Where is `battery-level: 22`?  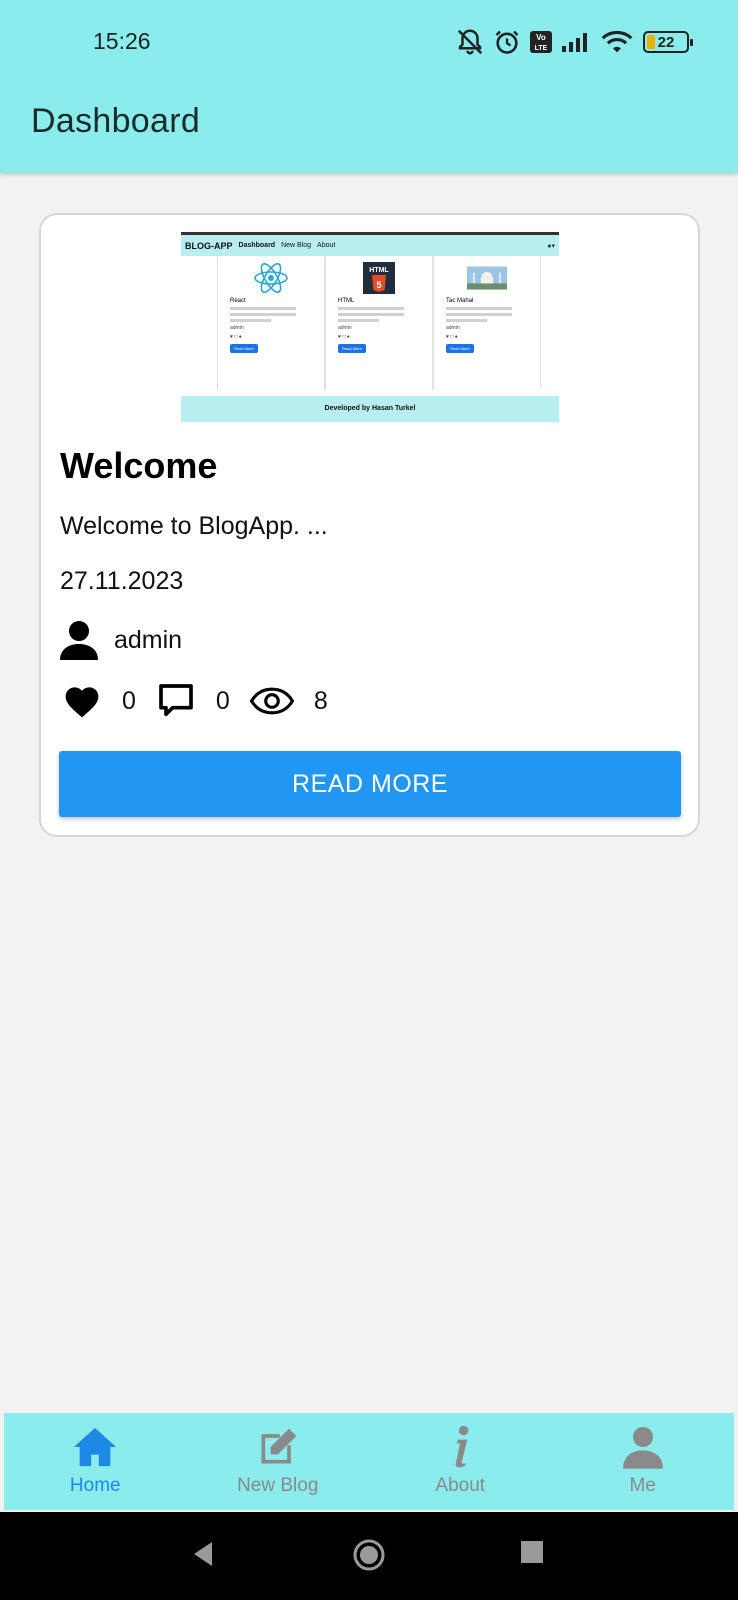 battery-level: 22 is located at coordinates (666, 42).